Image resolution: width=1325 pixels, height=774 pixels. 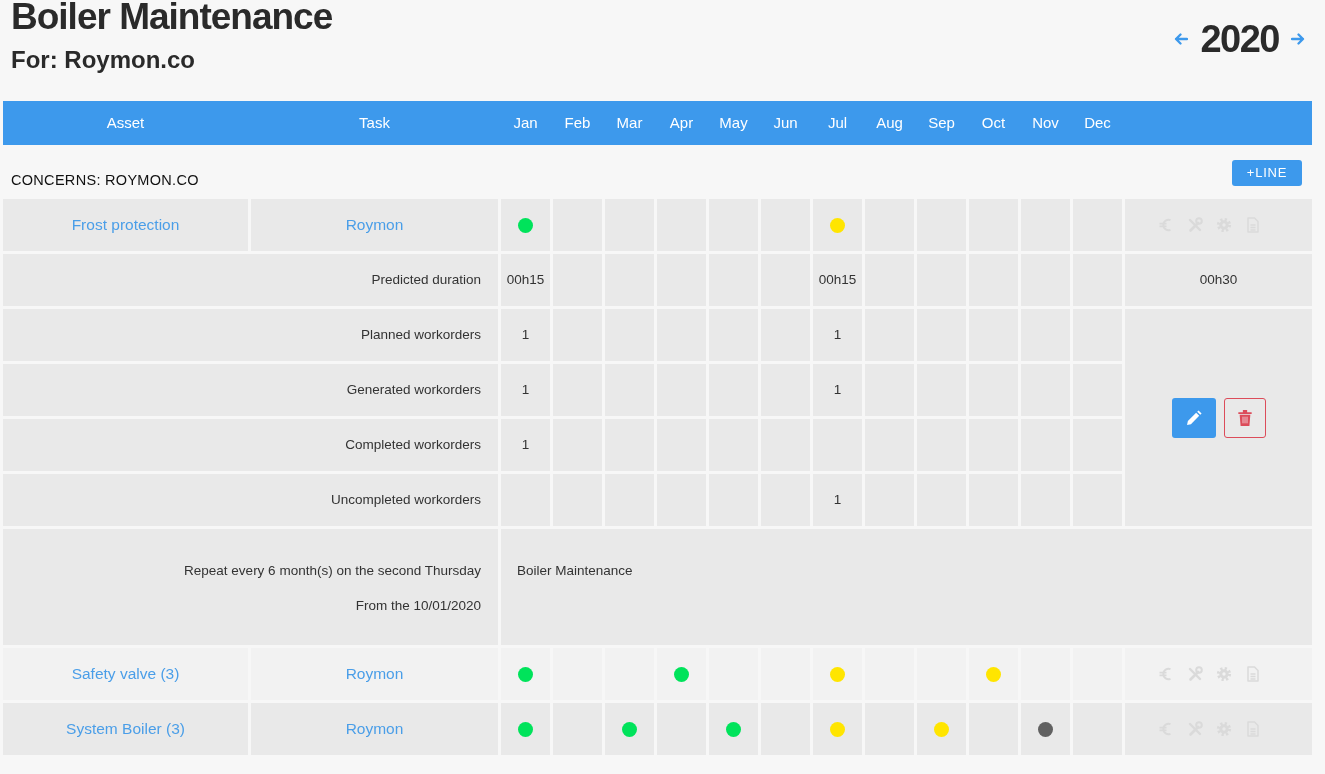 I want to click on year-label: 2020, so click(x=1239, y=39).